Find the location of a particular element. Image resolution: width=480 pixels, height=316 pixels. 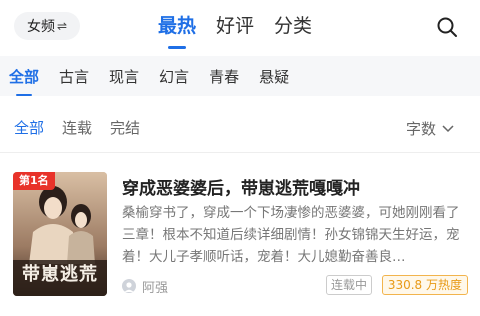

category-tab-modern: 现言 is located at coordinates (124, 76).